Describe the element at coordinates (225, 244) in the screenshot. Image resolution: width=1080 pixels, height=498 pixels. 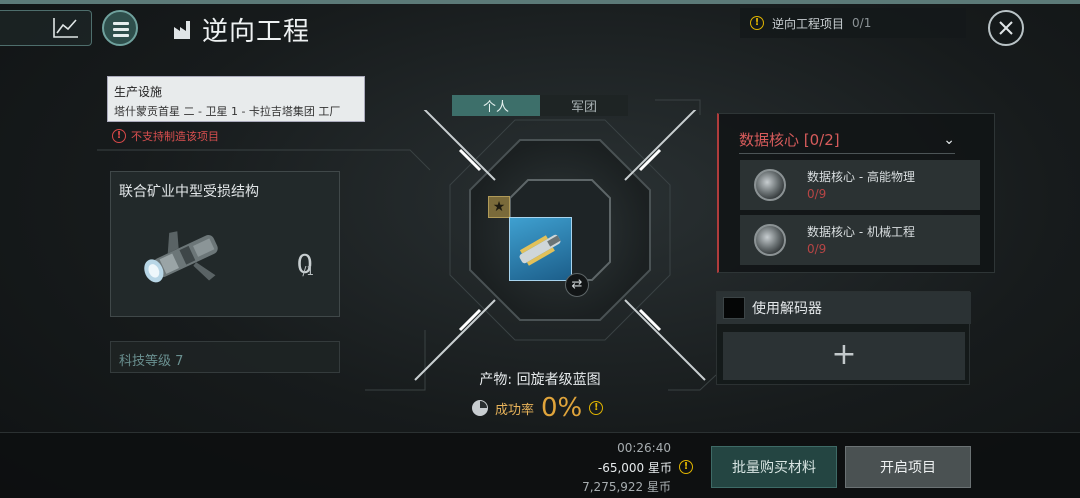
I see `input-item-card: 联合矿业中型受损结构 0 /1` at that location.